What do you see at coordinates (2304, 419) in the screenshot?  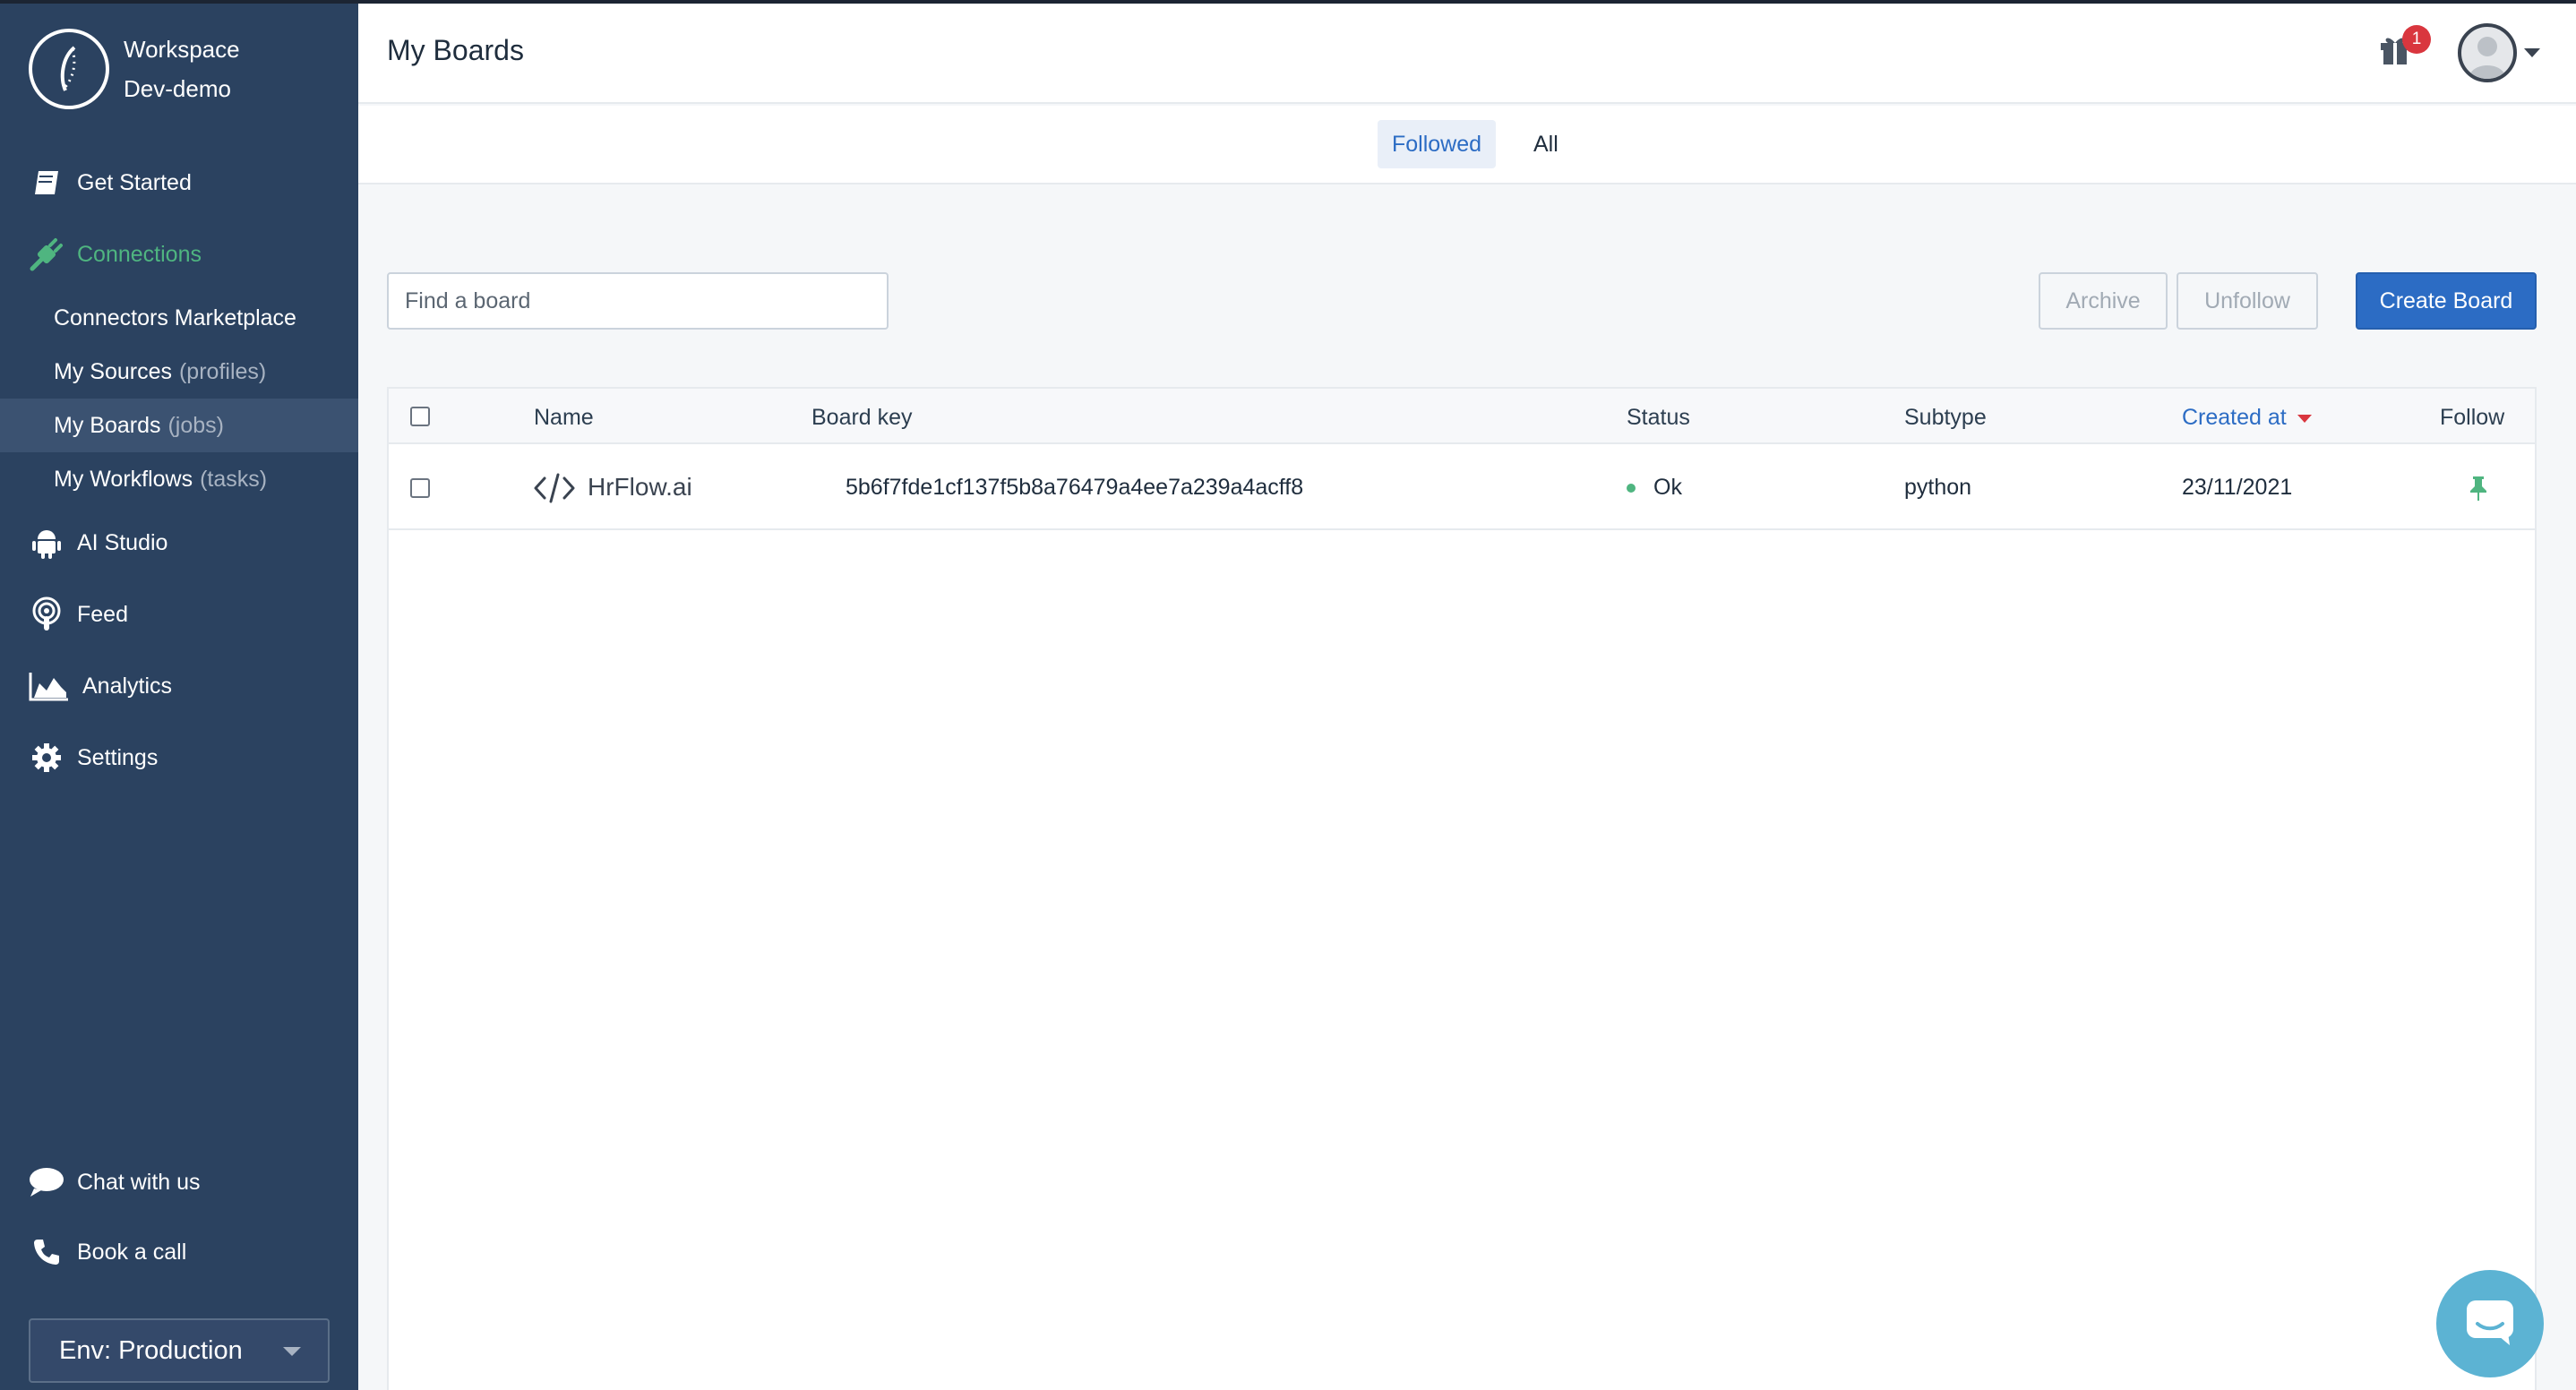 I see `sort-desc-icon` at bounding box center [2304, 419].